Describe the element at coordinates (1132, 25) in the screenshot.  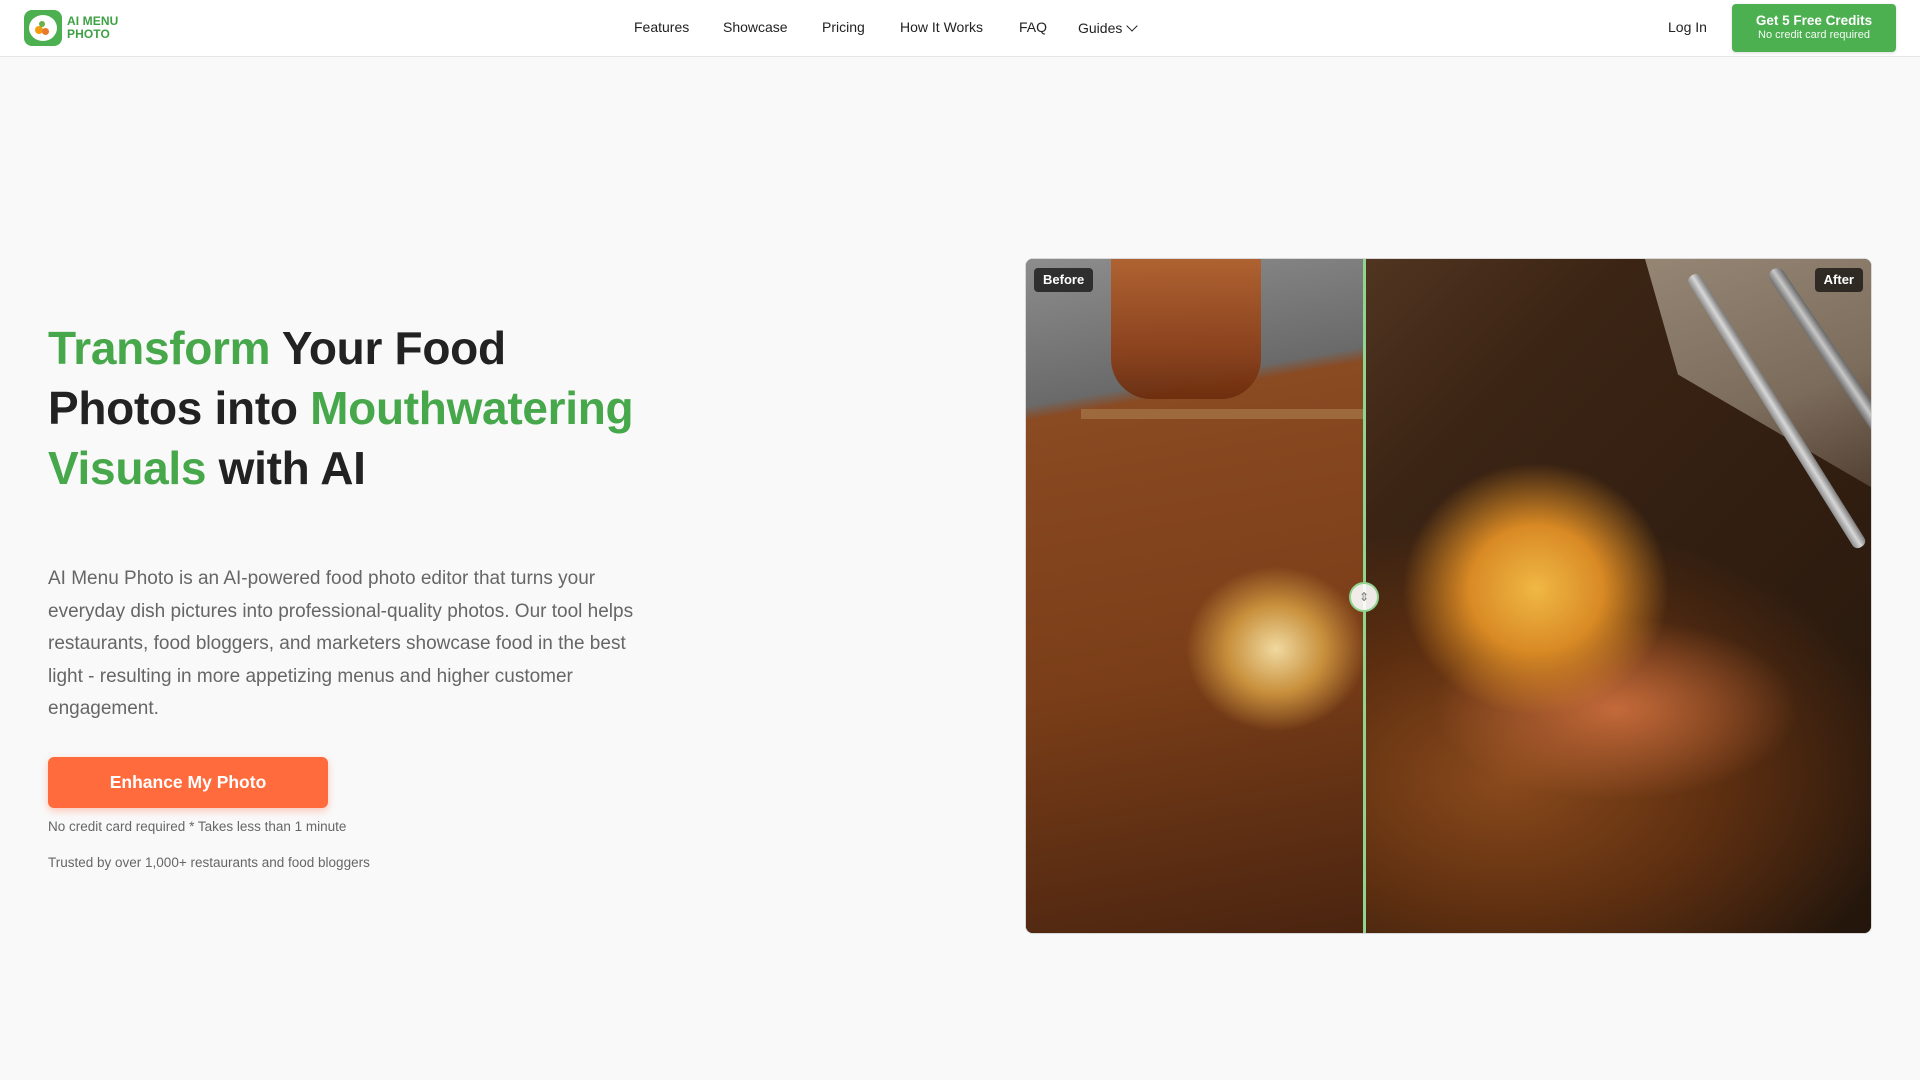
I see `chevron-down-icon` at that location.